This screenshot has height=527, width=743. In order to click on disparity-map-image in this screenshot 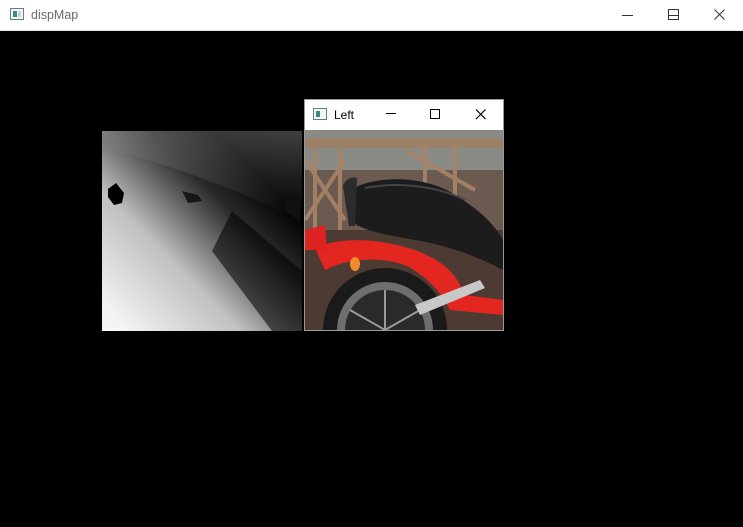, I will do `click(202, 231)`.